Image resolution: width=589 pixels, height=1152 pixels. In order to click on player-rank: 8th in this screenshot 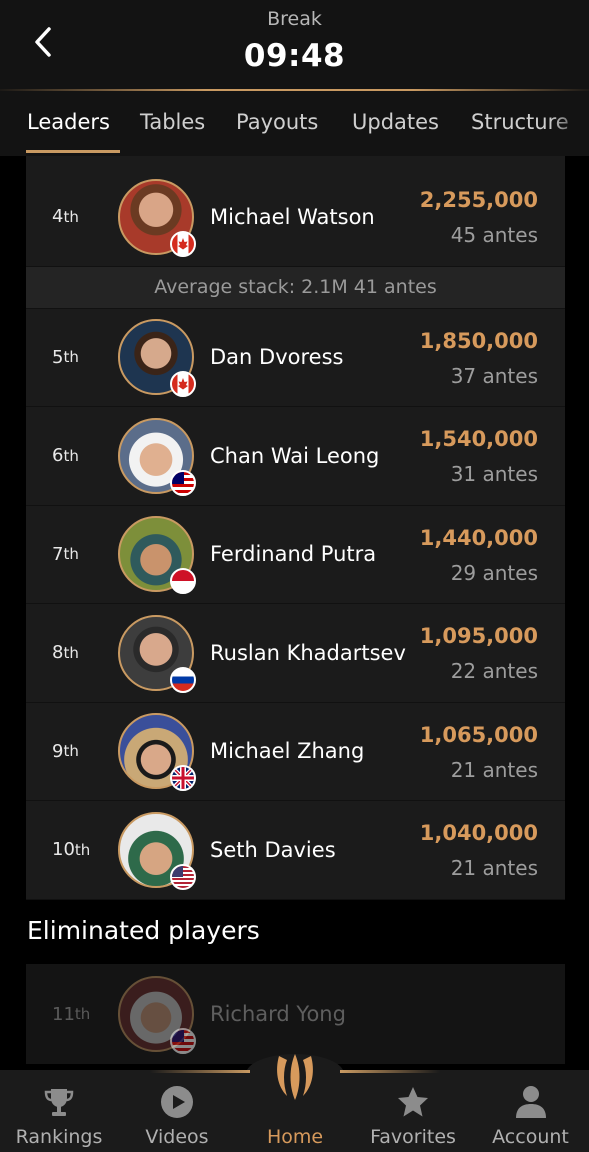, I will do `click(65, 653)`.